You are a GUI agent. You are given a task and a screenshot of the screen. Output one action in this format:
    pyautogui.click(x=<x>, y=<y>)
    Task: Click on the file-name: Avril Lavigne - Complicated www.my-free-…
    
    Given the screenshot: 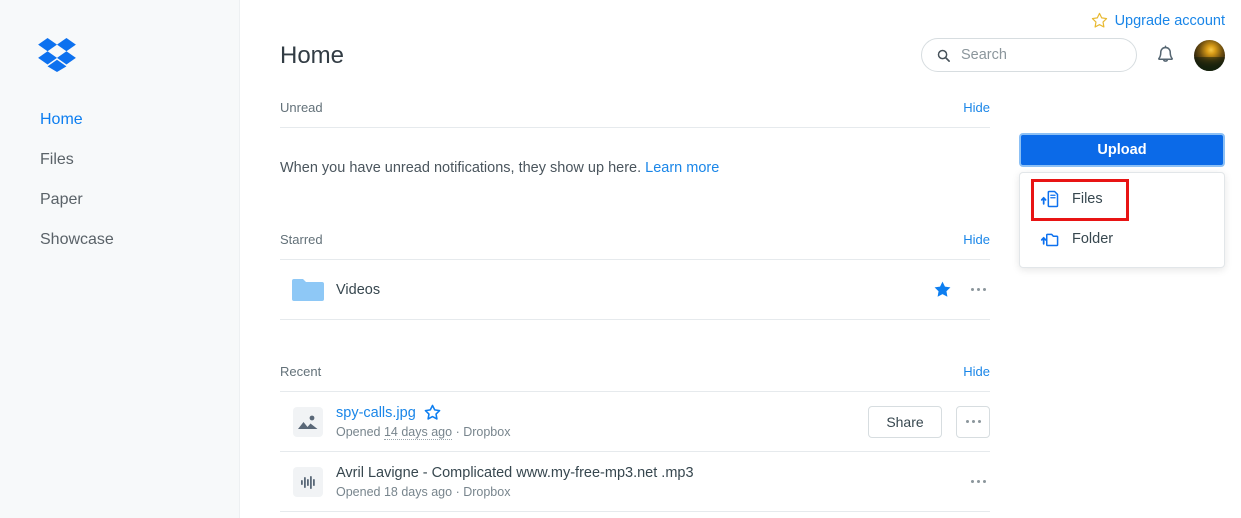 What is the action you would take?
    pyautogui.click(x=515, y=473)
    